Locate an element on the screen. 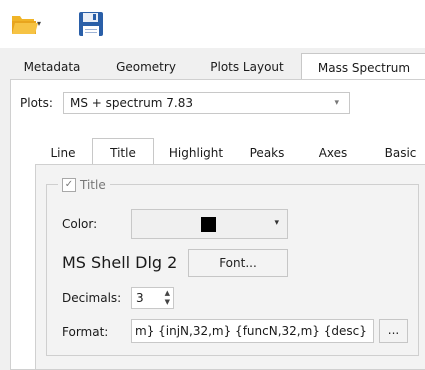  format-label: Format: is located at coordinates (85, 332).